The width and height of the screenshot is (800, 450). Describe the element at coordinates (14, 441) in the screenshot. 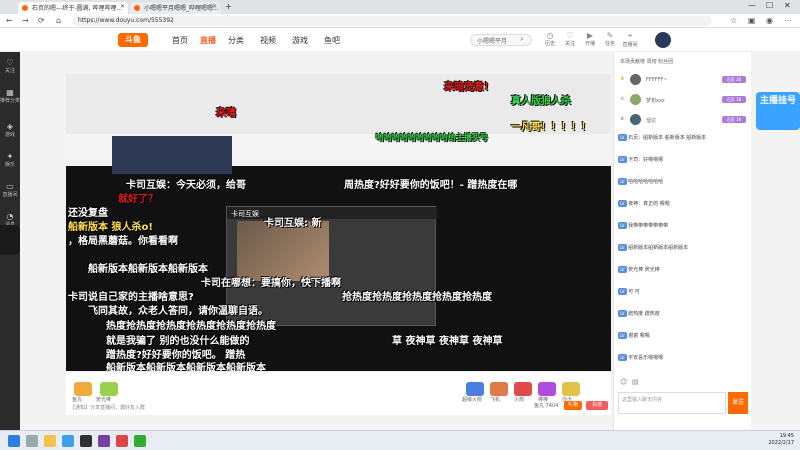

I see `windows-start-icon` at that location.